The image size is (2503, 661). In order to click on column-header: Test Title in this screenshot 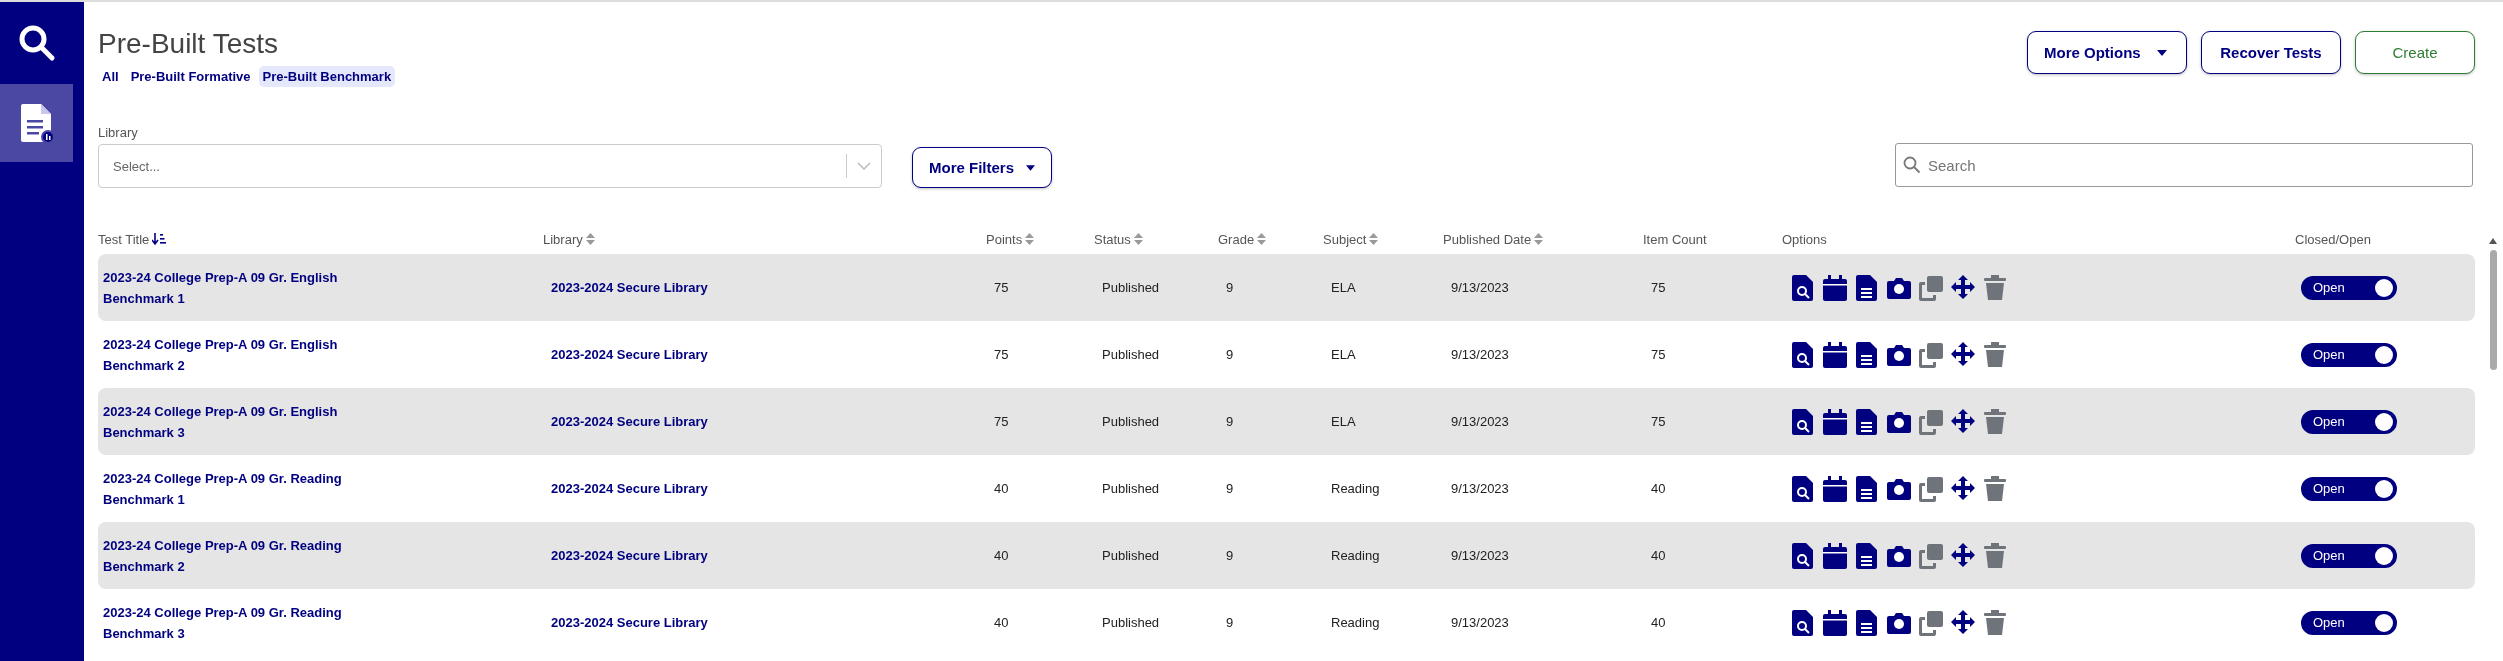, I will do `click(124, 239)`.